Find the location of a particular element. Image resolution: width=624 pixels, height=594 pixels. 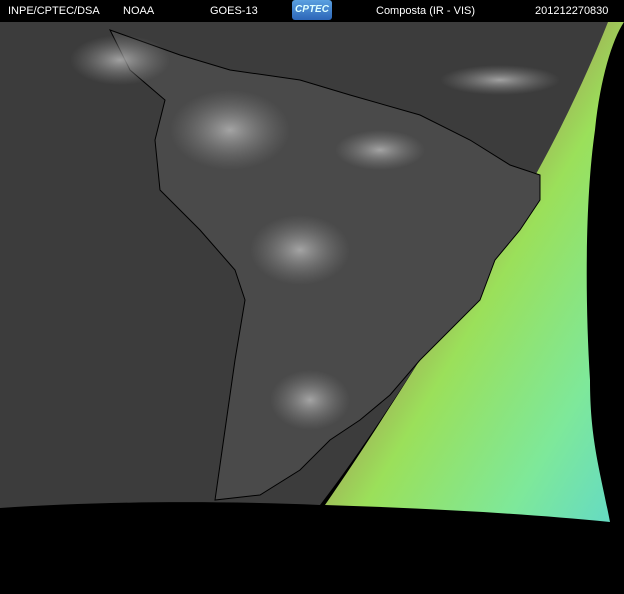

institution-label: INPE/CPTEC/DSA is located at coordinates (54, 11).